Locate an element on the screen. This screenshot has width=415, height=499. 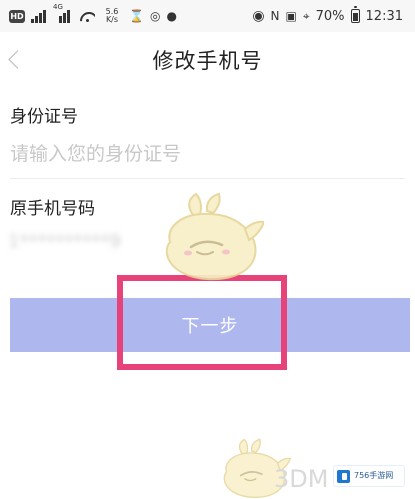
navigation-bar: 修改手机号 is located at coordinates (207, 61).